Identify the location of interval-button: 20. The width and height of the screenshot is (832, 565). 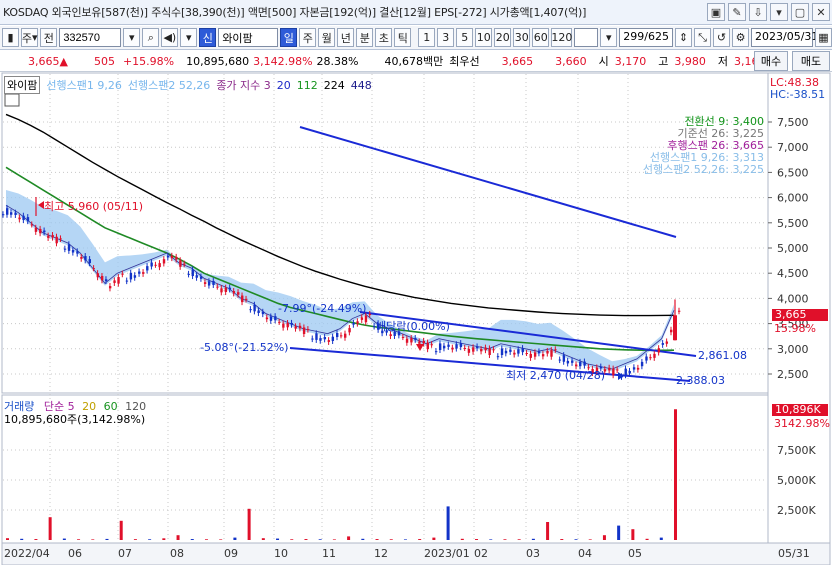
(503, 37).